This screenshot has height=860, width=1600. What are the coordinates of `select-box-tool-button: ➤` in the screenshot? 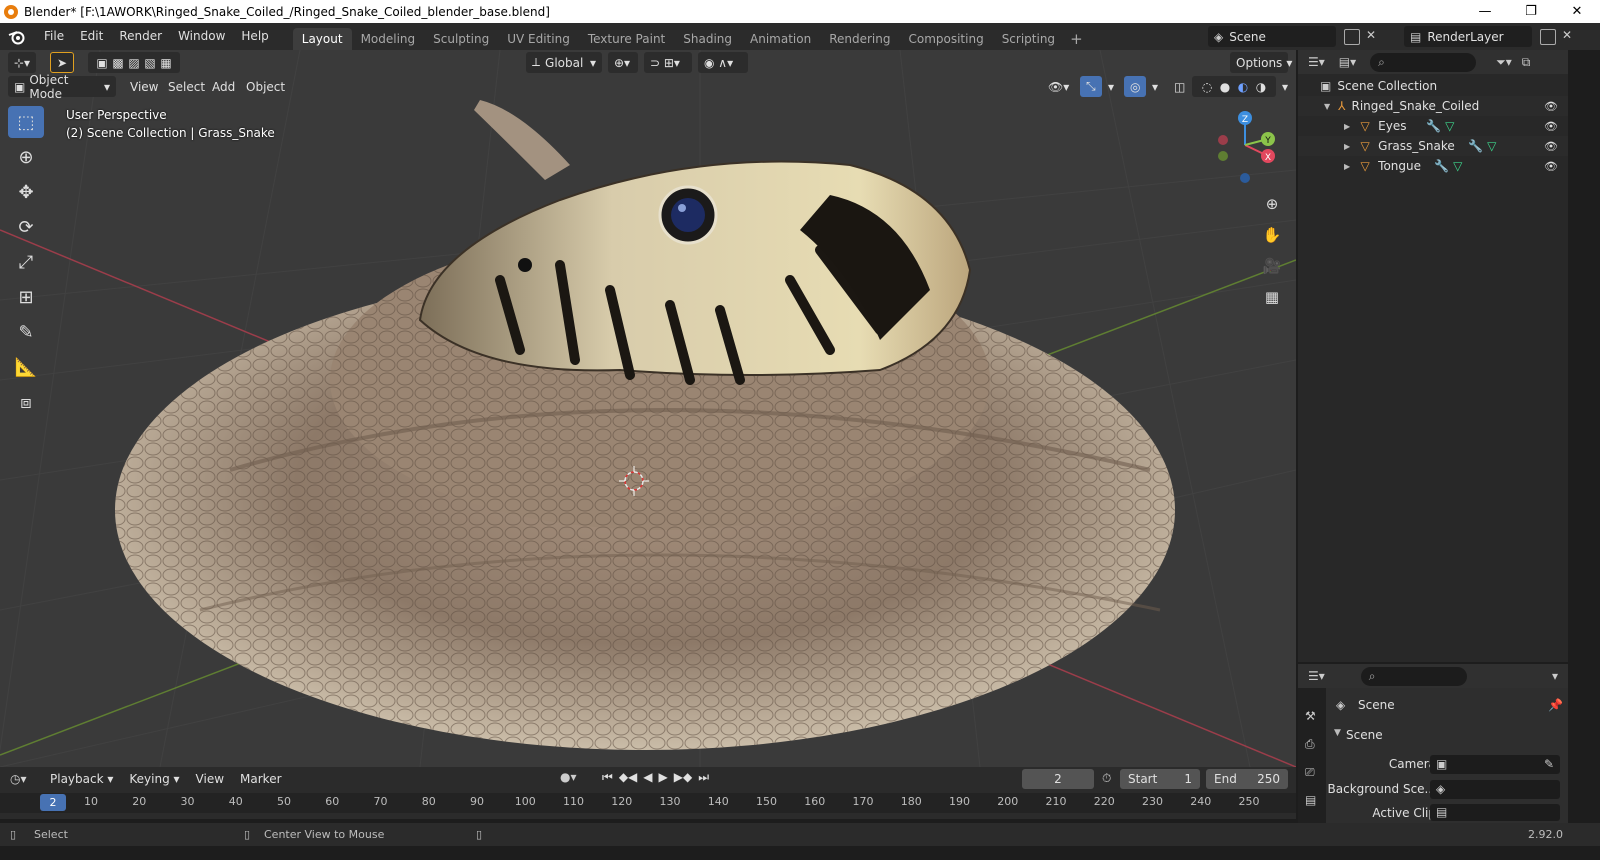 It's located at (62, 62).